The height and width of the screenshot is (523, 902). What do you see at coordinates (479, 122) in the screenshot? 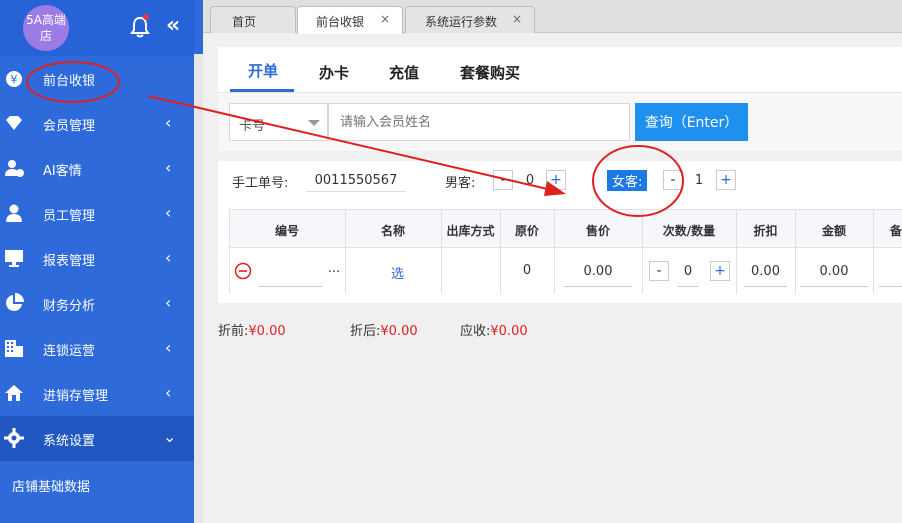
I see `member-name-input` at bounding box center [479, 122].